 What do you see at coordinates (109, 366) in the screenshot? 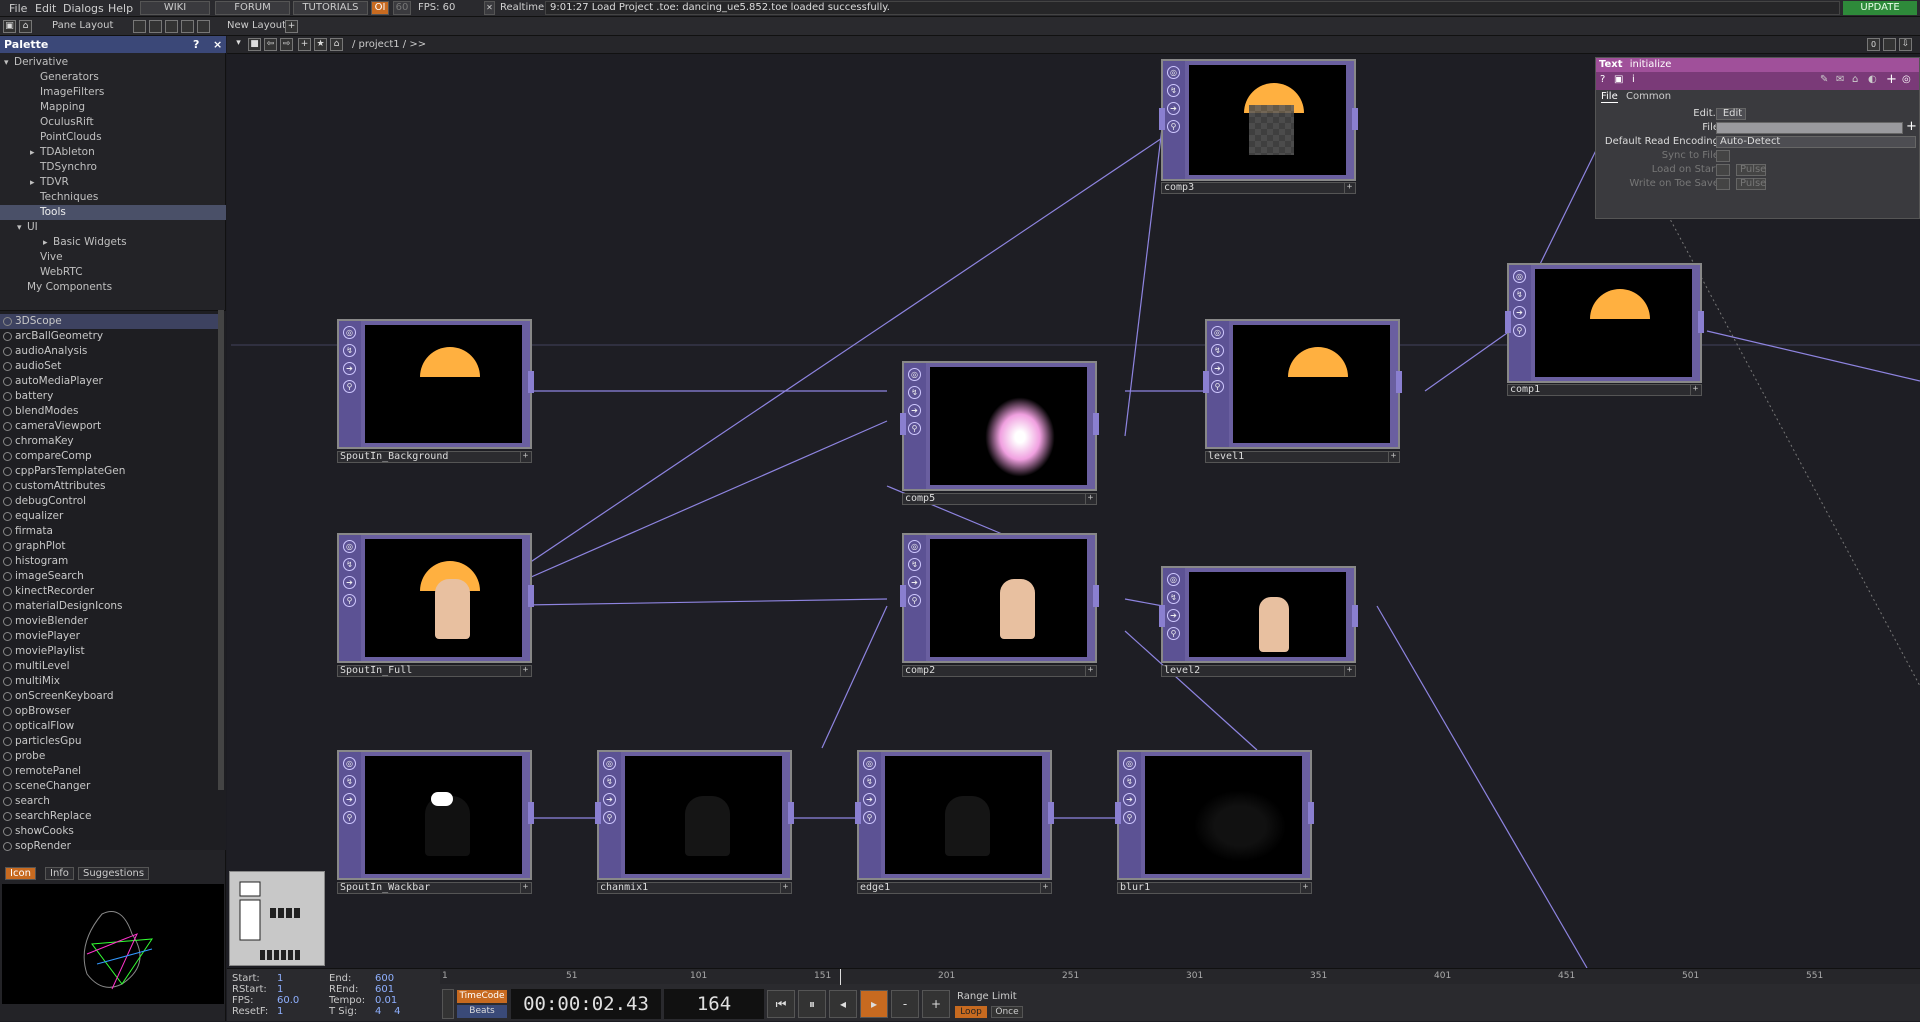
I see `component-item: audioSet` at bounding box center [109, 366].